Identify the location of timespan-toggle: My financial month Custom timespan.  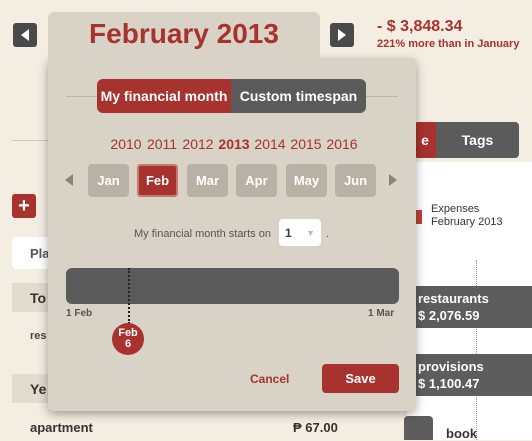
(231, 96).